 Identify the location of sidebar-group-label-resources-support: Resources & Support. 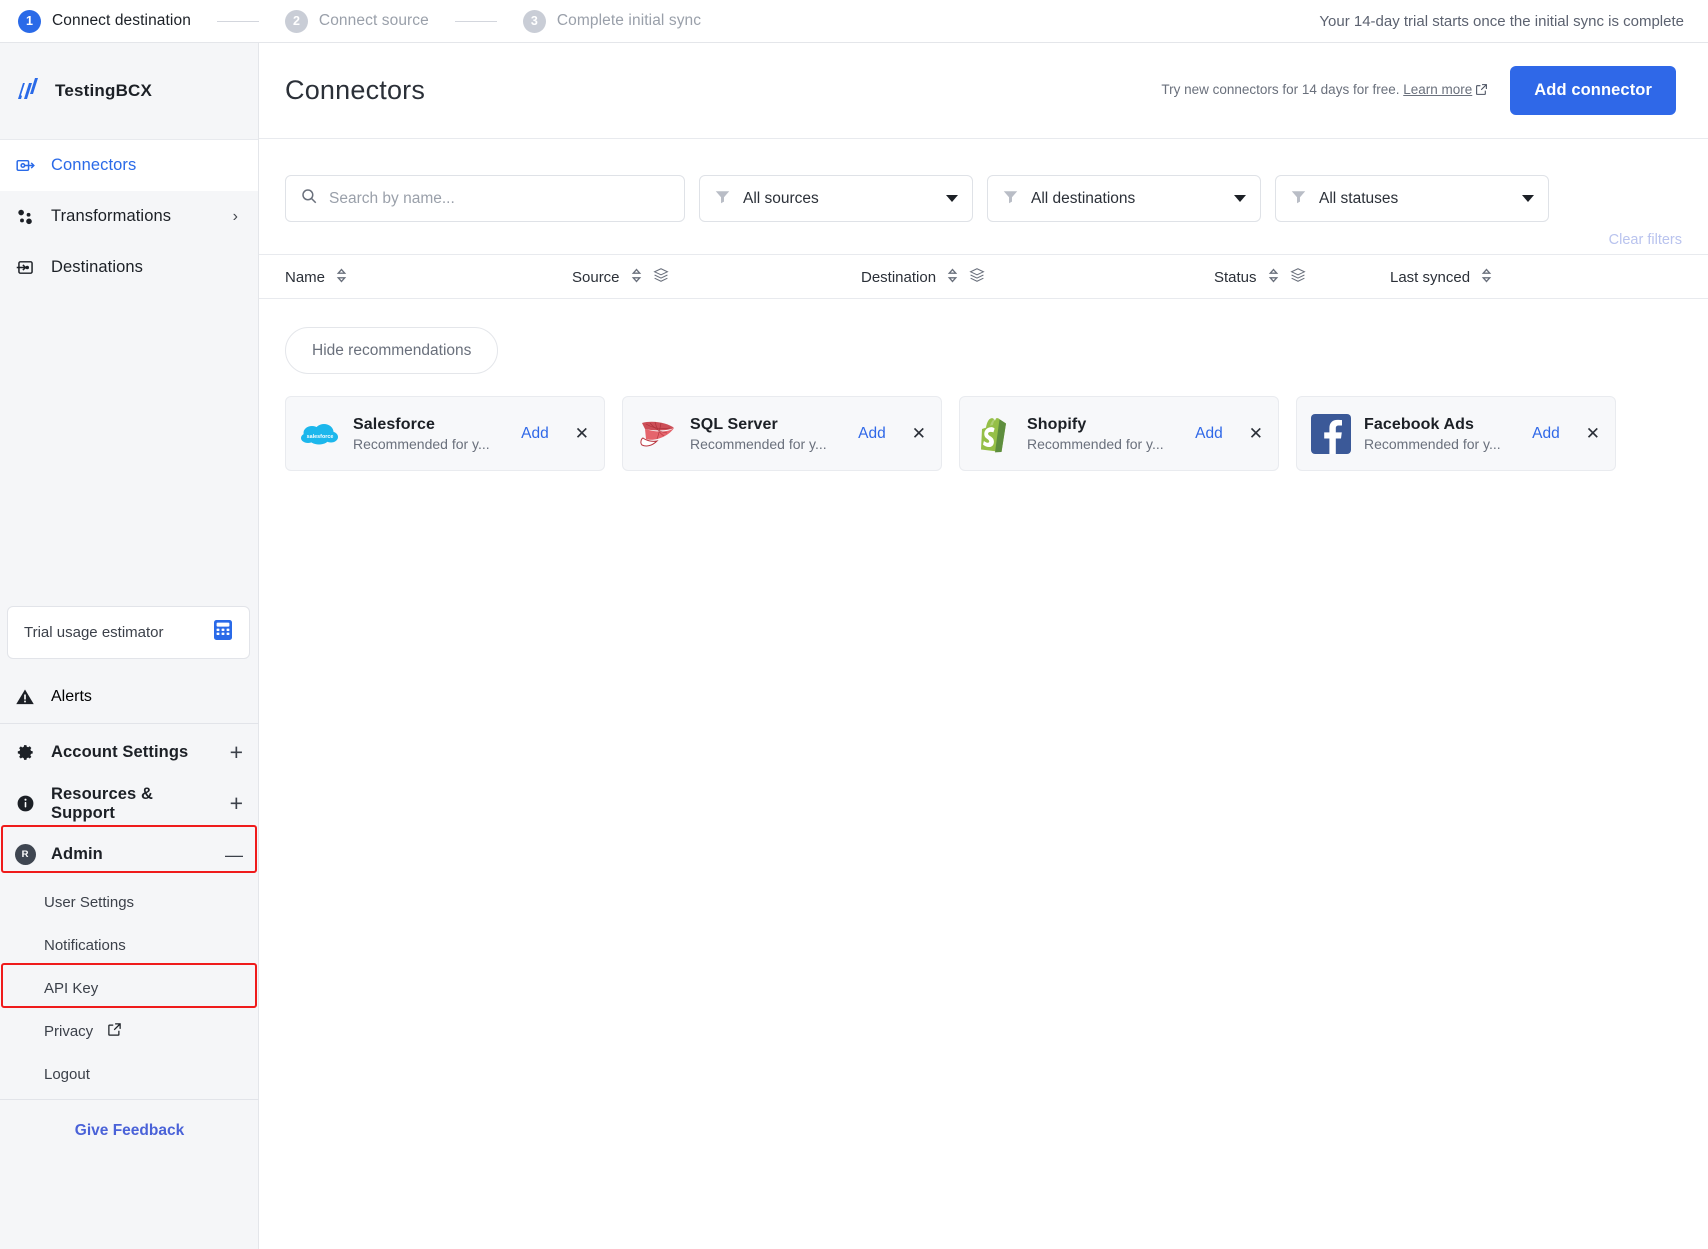
(102, 803).